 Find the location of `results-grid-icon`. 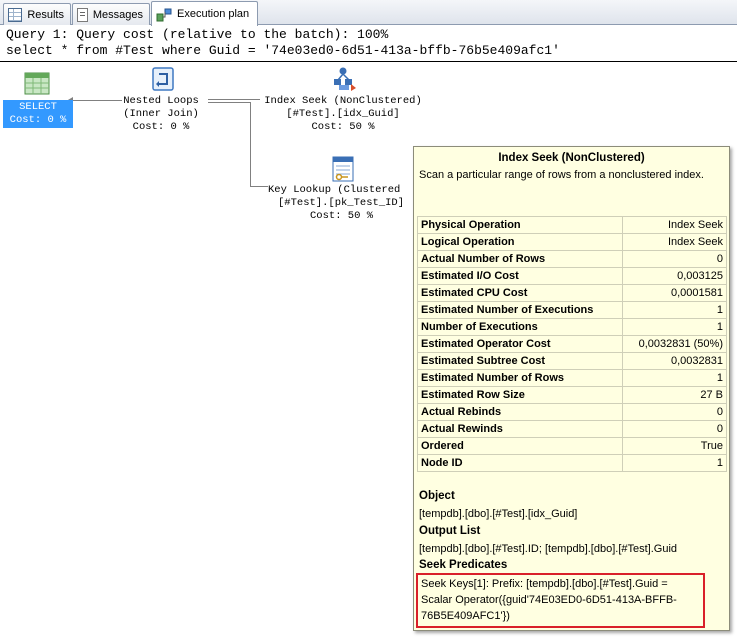

results-grid-icon is located at coordinates (15, 14).